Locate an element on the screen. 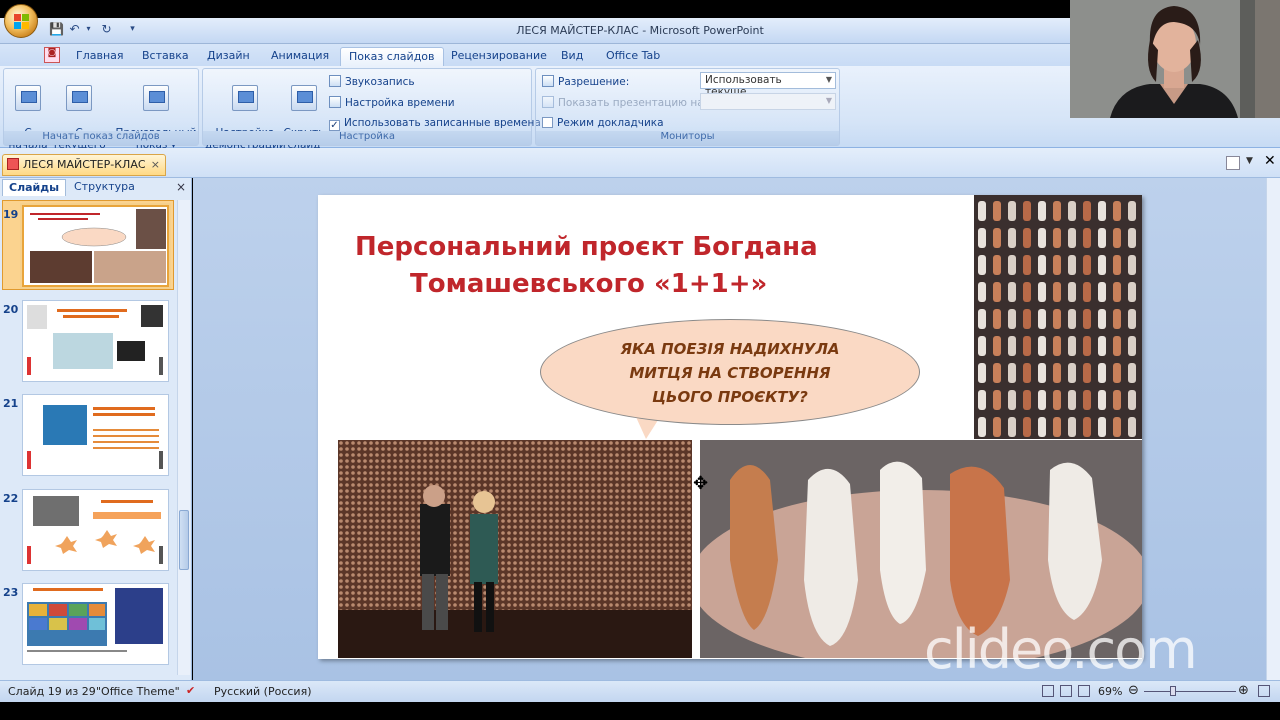 The height and width of the screenshot is (720, 1280). slide-title-line2: Томашевського «1+1+» is located at coordinates (589, 284).